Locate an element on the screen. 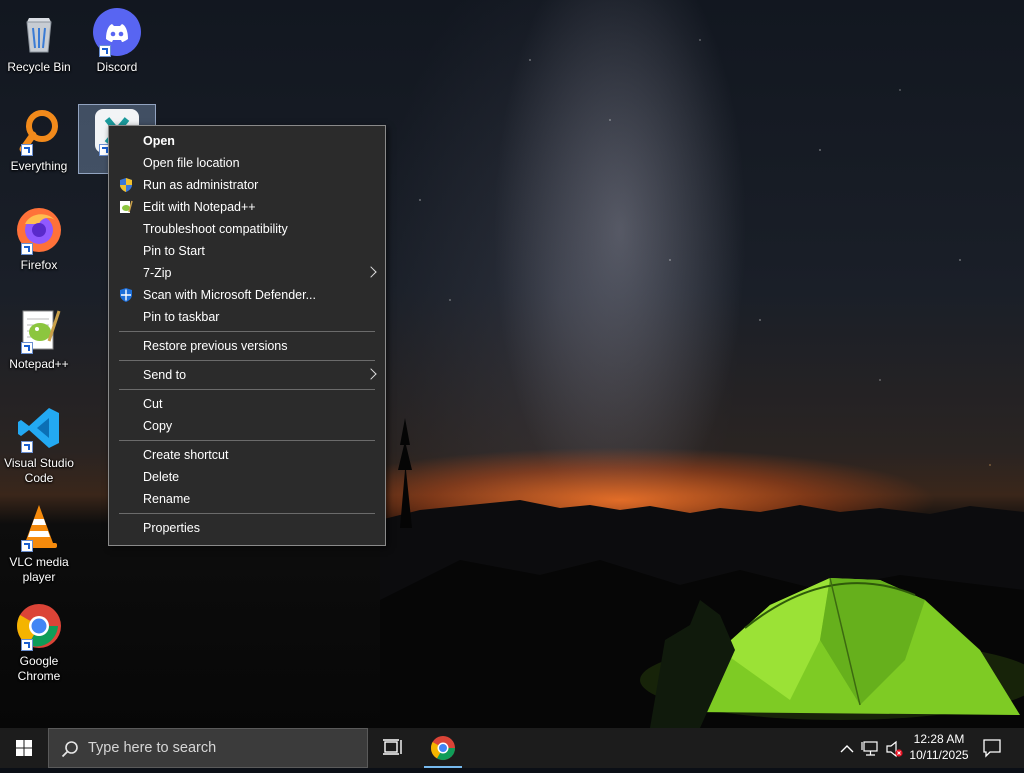 This screenshot has height=773, width=1024. network-icon is located at coordinates (869, 748).